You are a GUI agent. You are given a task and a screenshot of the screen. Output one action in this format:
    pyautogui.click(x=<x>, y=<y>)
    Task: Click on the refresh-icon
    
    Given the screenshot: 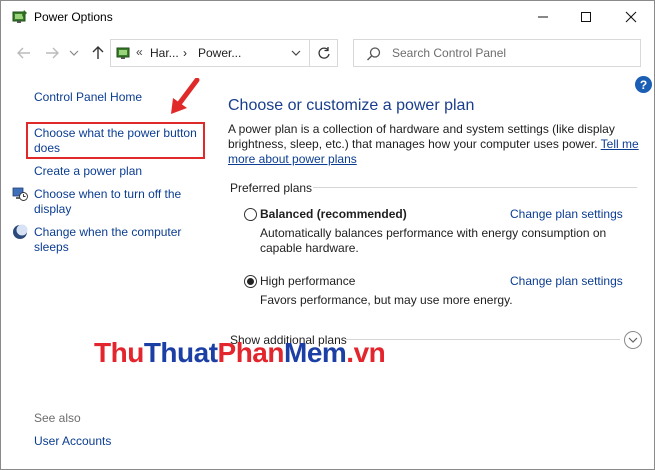 What is the action you would take?
    pyautogui.click(x=323, y=53)
    